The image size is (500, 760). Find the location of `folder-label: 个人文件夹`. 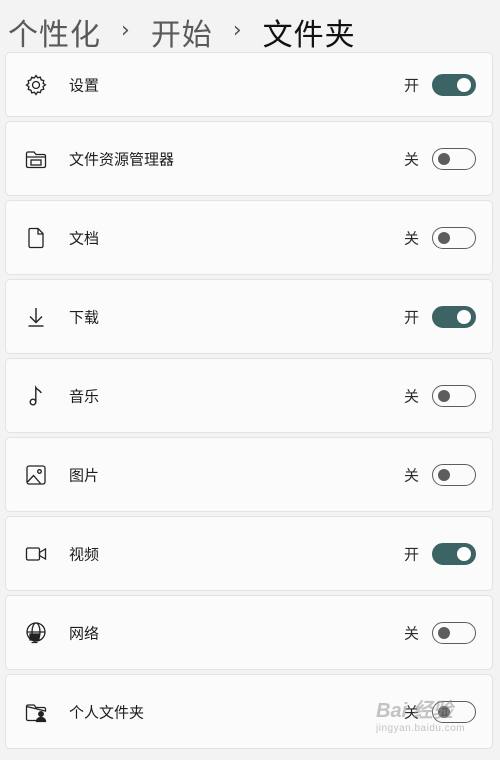

folder-label: 个人文件夹 is located at coordinates (107, 712).